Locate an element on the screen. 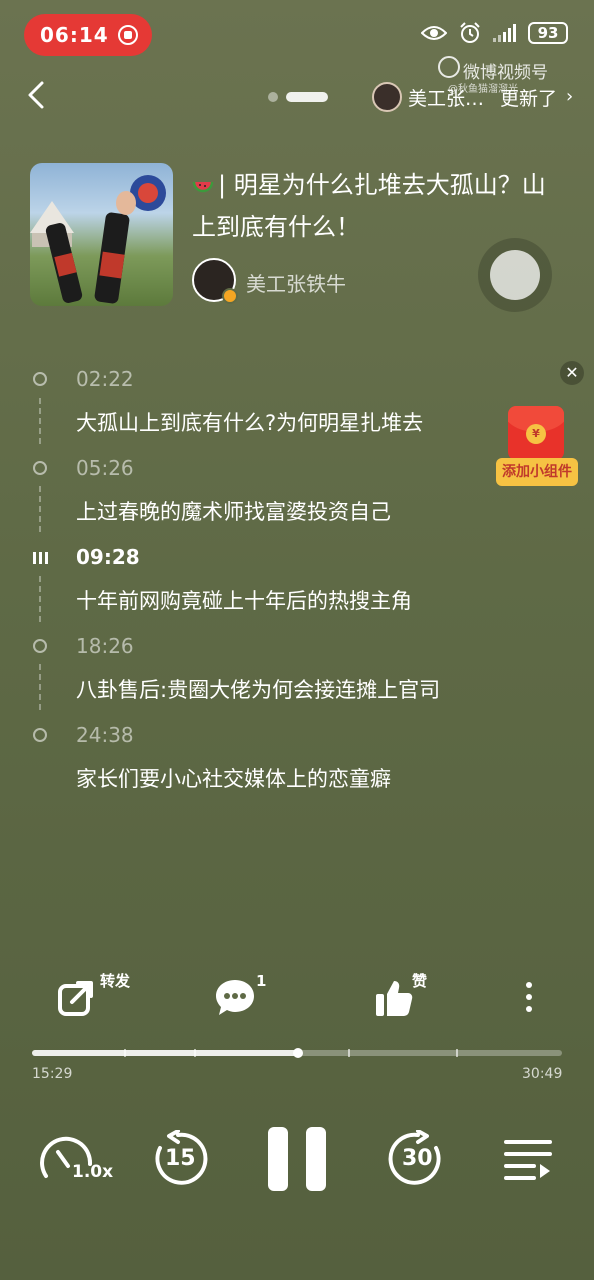 This screenshot has width=594, height=1280. floating-assistant-button is located at coordinates (515, 275).